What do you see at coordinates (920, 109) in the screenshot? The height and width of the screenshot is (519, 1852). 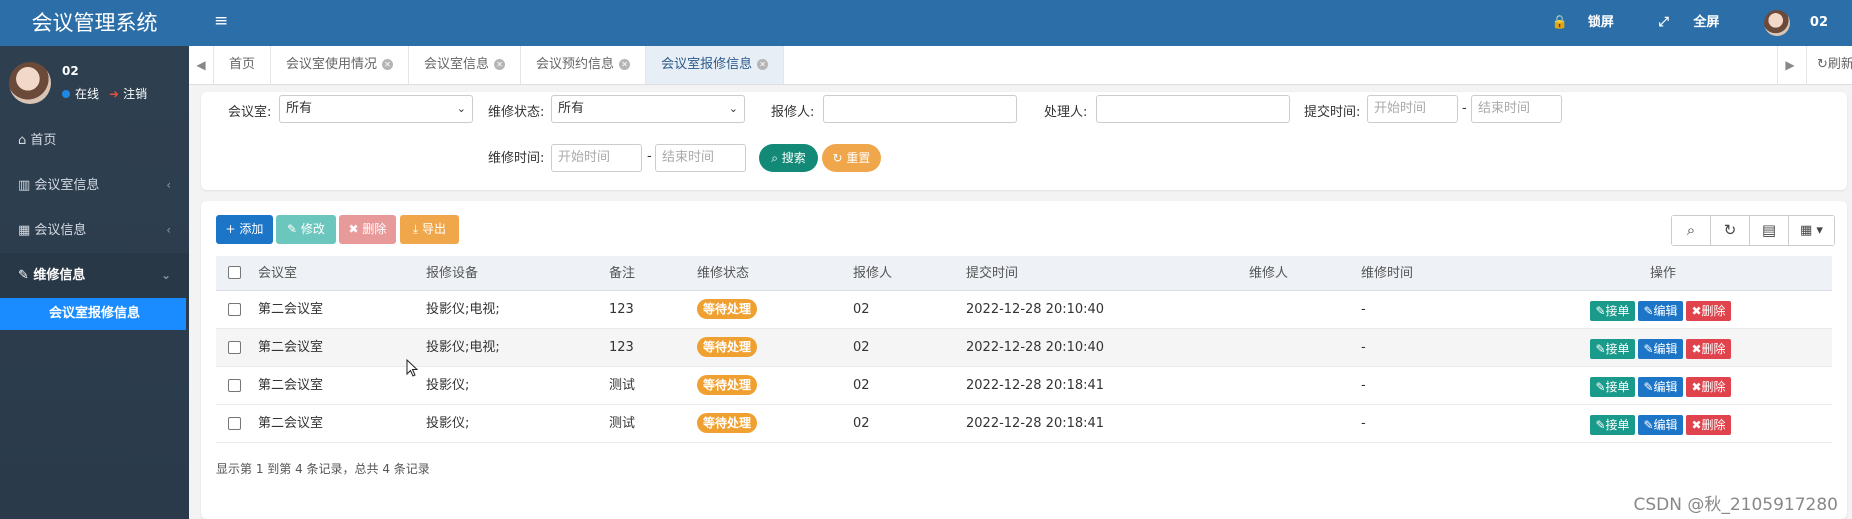 I see `reporter-input` at bounding box center [920, 109].